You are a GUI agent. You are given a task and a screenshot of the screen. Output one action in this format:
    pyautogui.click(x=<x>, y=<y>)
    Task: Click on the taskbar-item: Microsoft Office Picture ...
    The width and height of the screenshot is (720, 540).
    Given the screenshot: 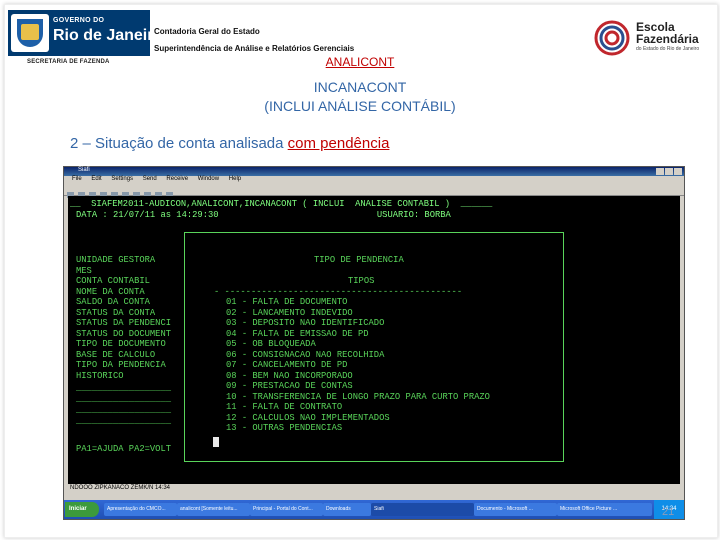 What is the action you would take?
    pyautogui.click(x=604, y=509)
    